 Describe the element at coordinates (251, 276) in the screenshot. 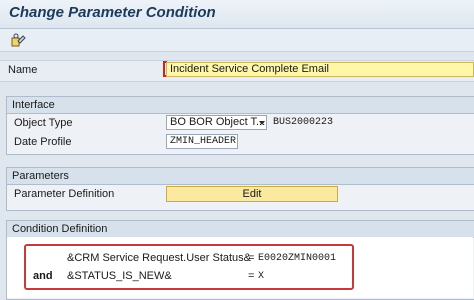

I see `condition-comparator-2: =` at that location.